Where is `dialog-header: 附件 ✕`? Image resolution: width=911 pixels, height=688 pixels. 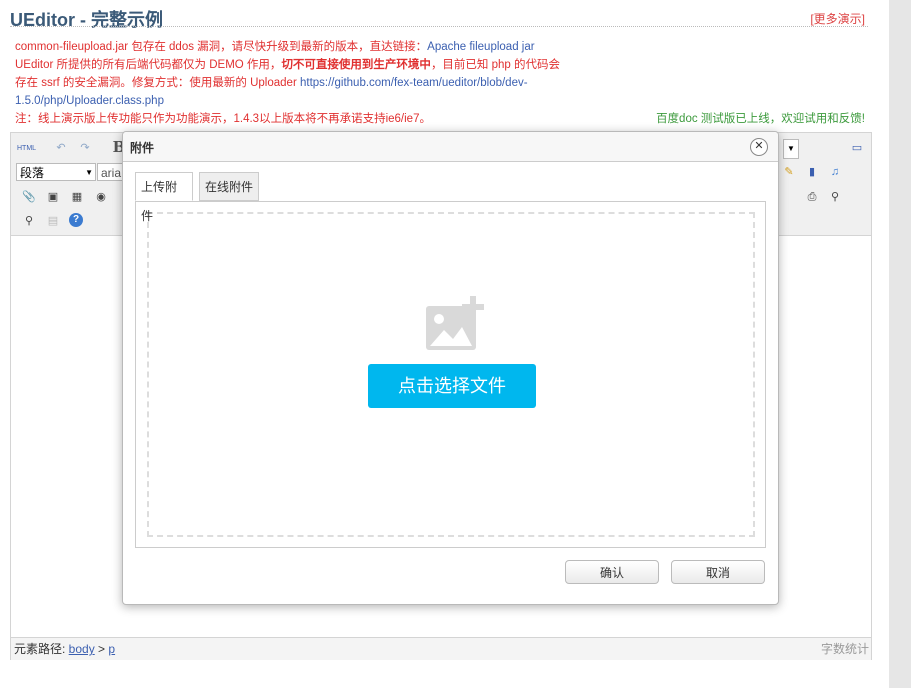
dialog-header: 附件 ✕ is located at coordinates (450, 147).